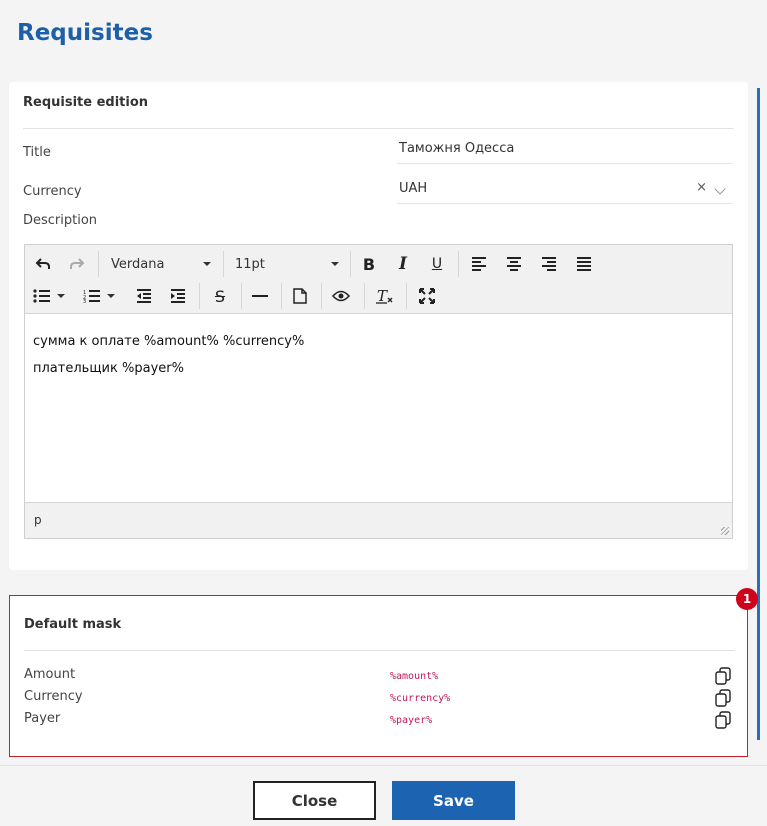 This screenshot has height=826, width=767. Describe the element at coordinates (43, 264) in the screenshot. I see `undo-icon` at that location.